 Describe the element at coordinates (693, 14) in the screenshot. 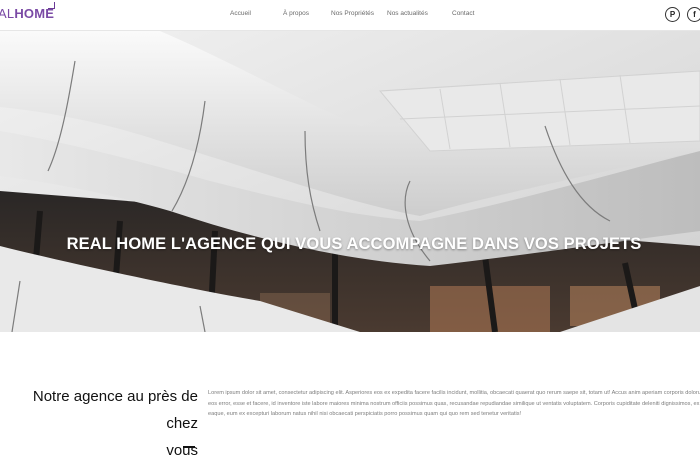

I see `facebook-icon: f` at that location.